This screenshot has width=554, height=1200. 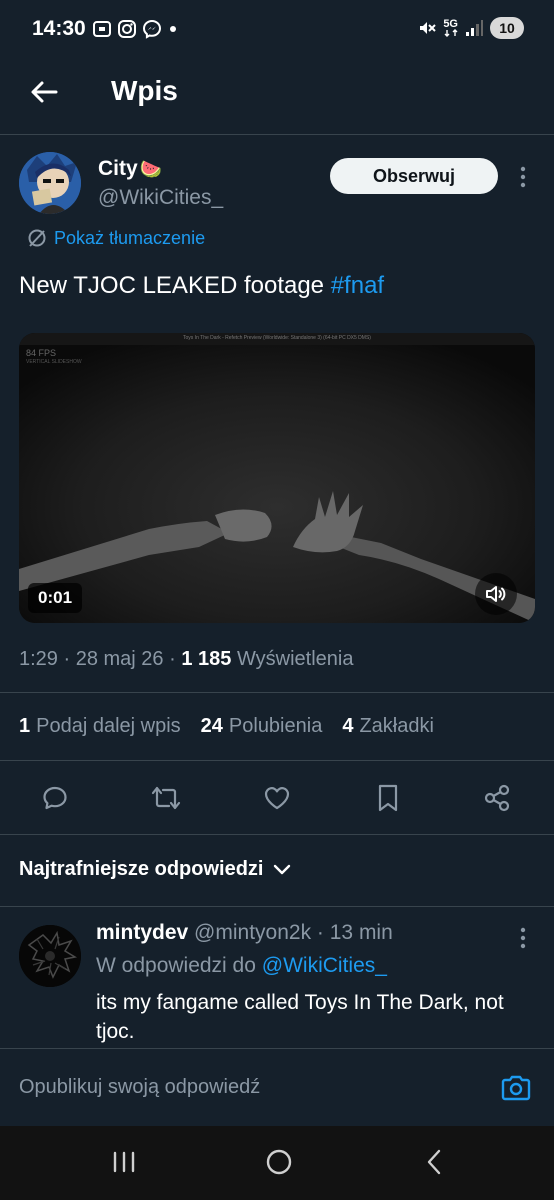 I want to click on post-body: New TJOC LEAKED footage, so click(x=175, y=285).